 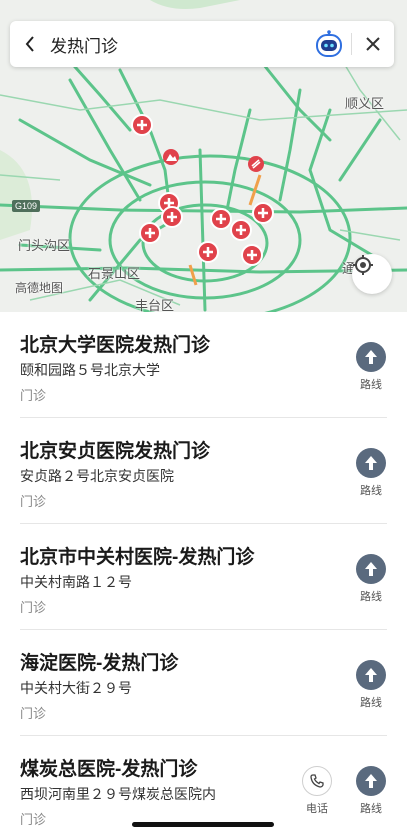 What do you see at coordinates (155, 305) in the screenshot?
I see `map-label: 丰台区` at bounding box center [155, 305].